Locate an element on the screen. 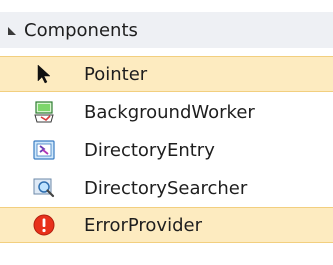 The height and width of the screenshot is (265, 333). toolbox-item-label: ErrorProvider is located at coordinates (143, 225).